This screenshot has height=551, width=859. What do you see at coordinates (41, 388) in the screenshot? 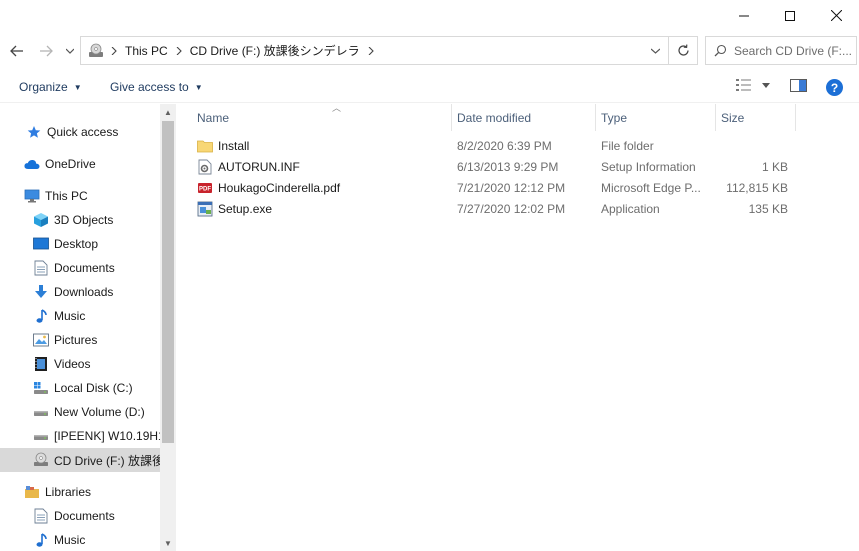
I see `windows-drive-icon` at bounding box center [41, 388].